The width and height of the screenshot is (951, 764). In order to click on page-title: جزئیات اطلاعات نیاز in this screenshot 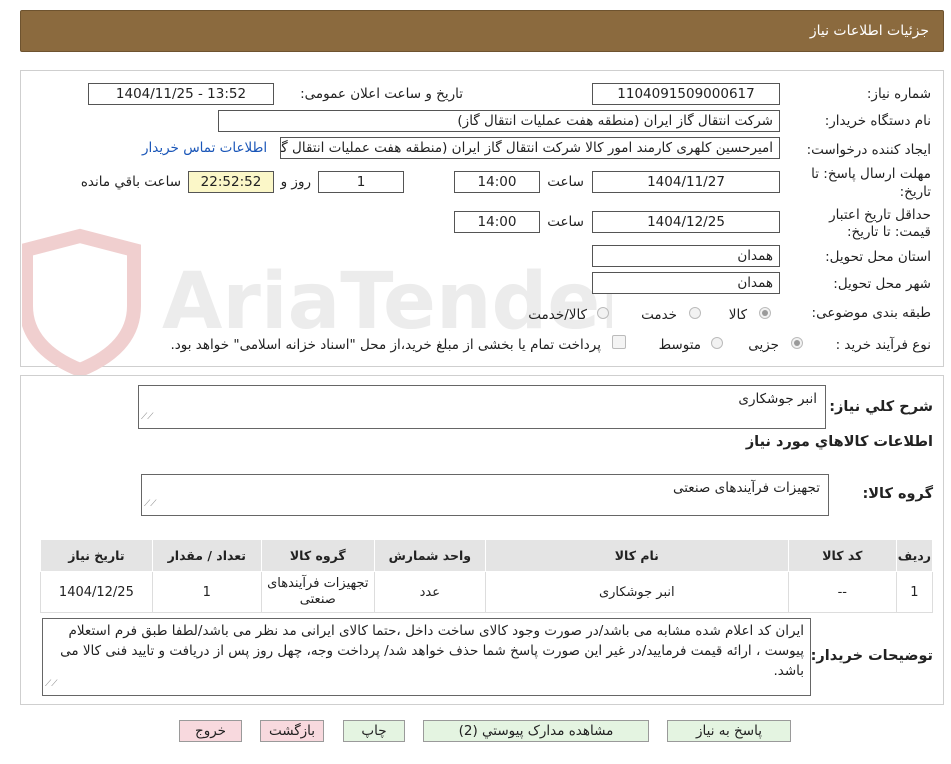, I will do `click(869, 31)`.